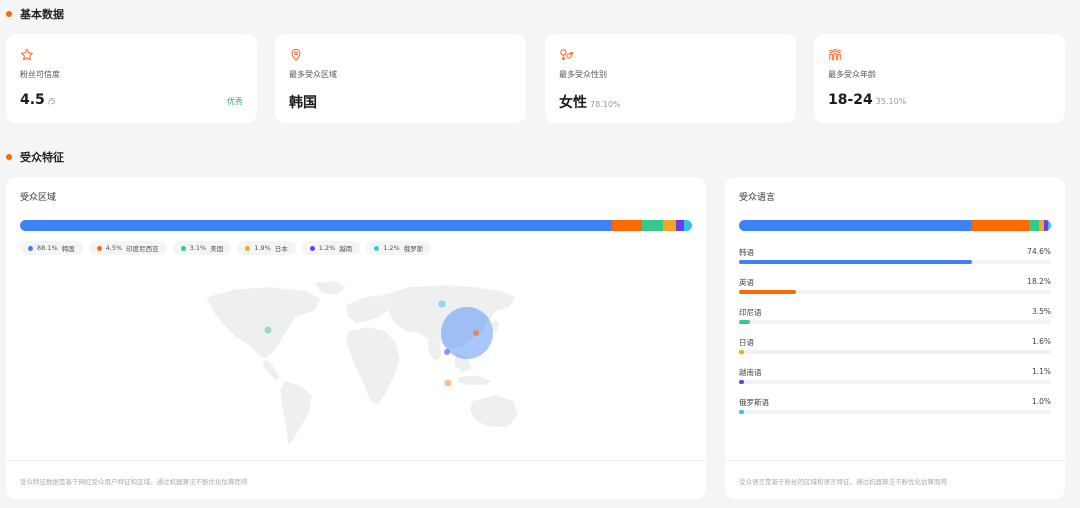 This screenshot has width=1080, height=508. I want to click on legend-item: 3.1% 美国, so click(202, 248).